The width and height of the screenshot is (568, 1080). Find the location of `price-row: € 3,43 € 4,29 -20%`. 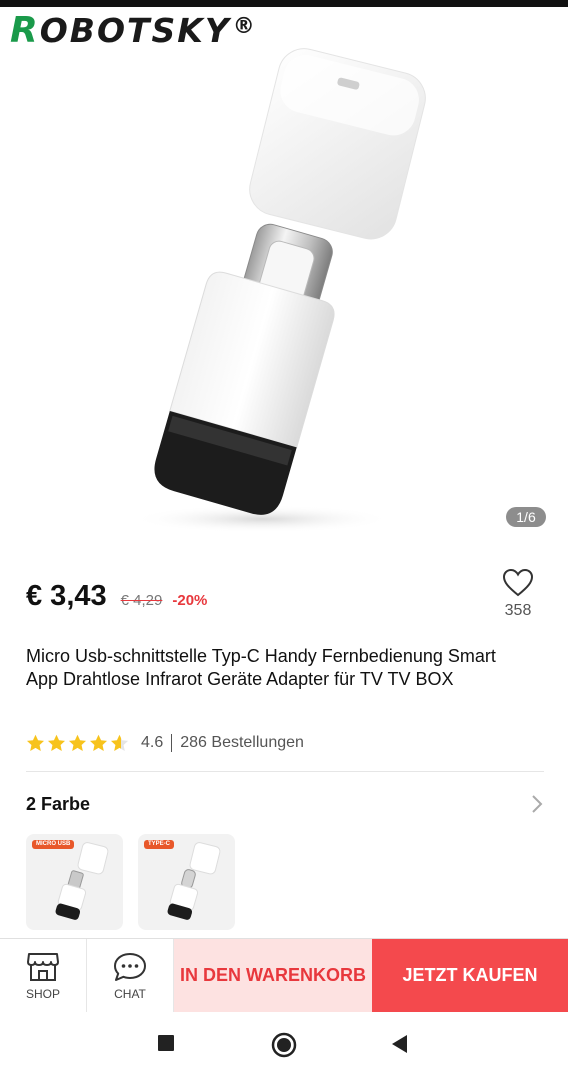

price-row: € 3,43 € 4,29 -20% is located at coordinates (116, 602).